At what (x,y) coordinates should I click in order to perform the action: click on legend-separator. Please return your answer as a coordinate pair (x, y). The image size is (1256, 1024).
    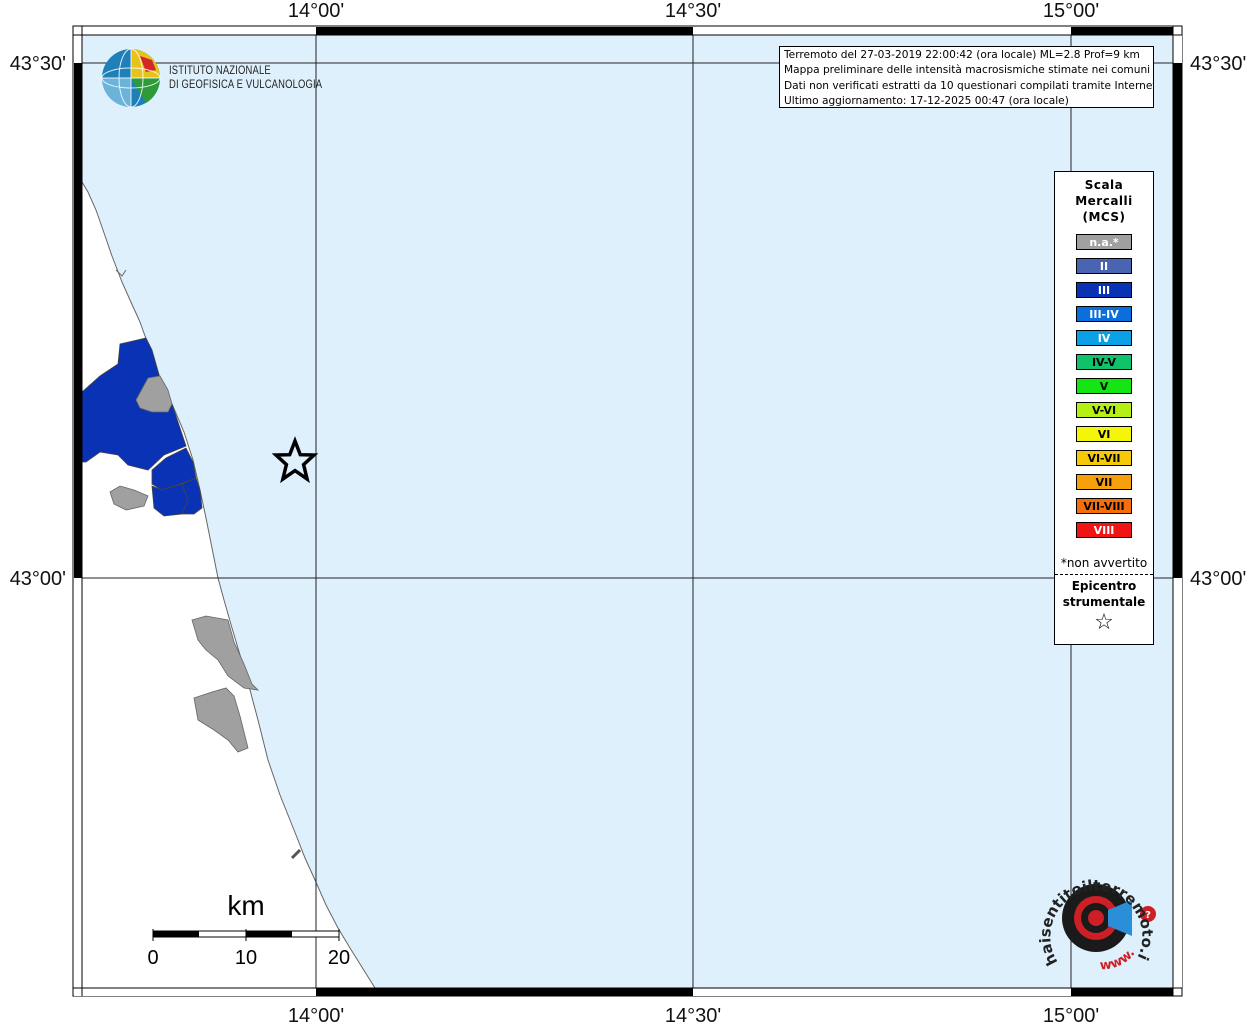
    Looking at the image, I should click on (1104, 574).